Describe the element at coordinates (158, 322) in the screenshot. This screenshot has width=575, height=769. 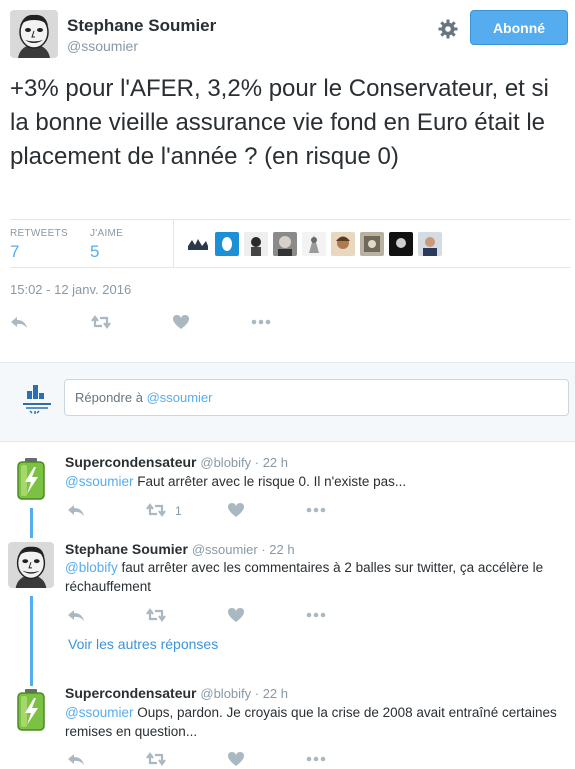
I see `tweet-actions` at that location.